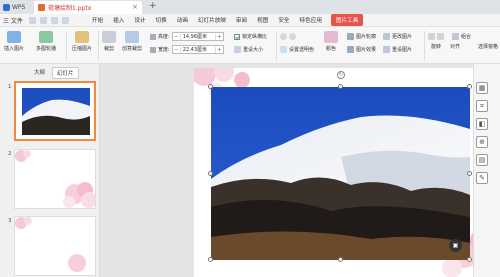  I want to click on width-label: 宽度:, so click(164, 50).